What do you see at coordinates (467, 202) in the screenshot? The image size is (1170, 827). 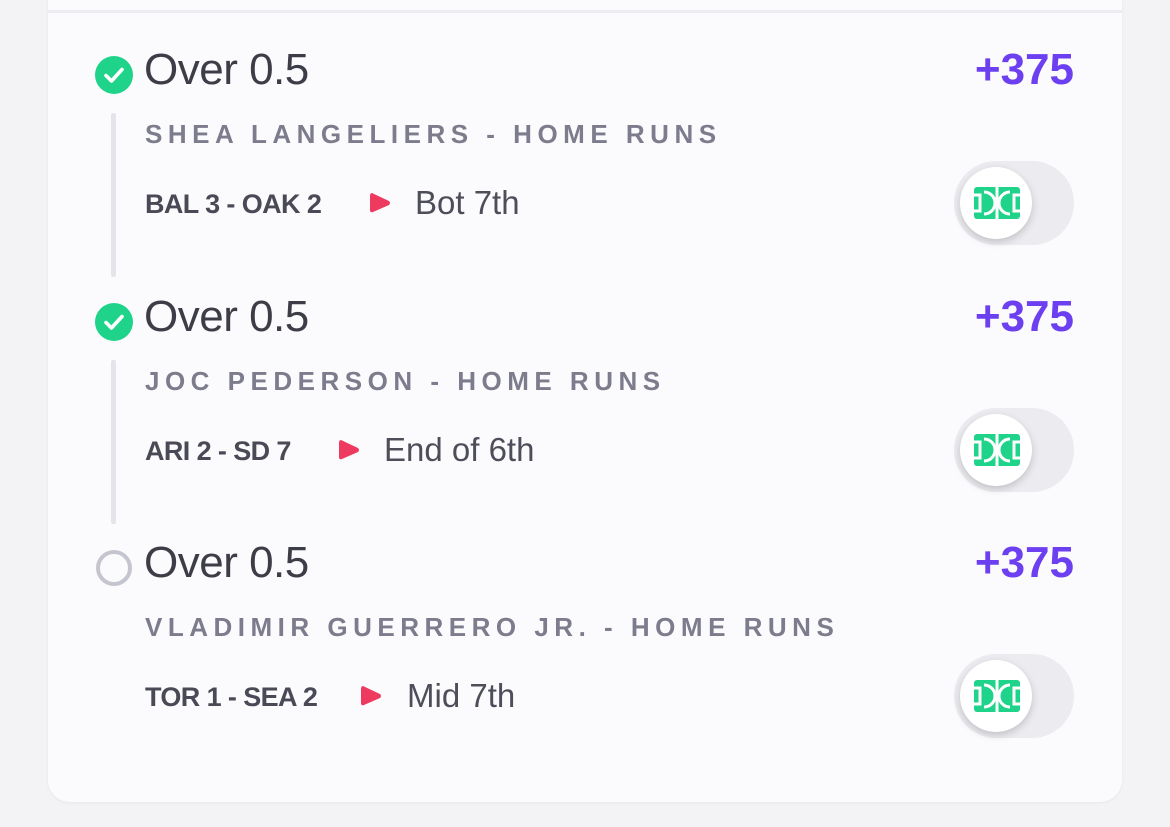 I see `inning-status: Bot 7th` at bounding box center [467, 202].